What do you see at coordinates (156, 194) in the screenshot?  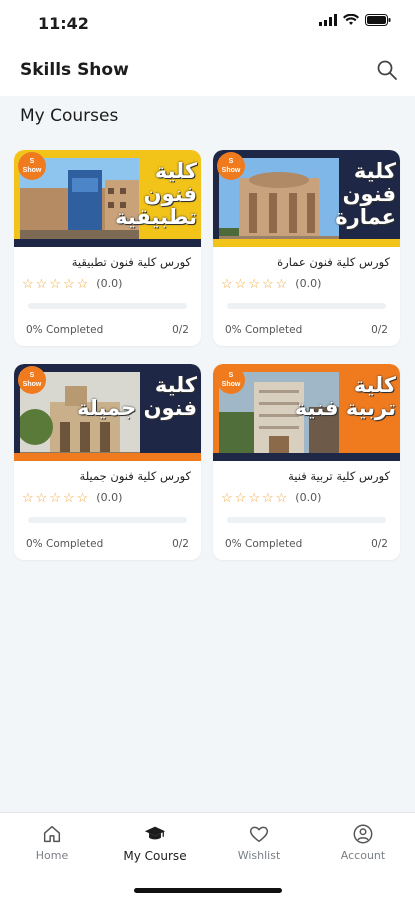 I see `thumbnail-title: كلية فنون تطبيقية` at bounding box center [156, 194].